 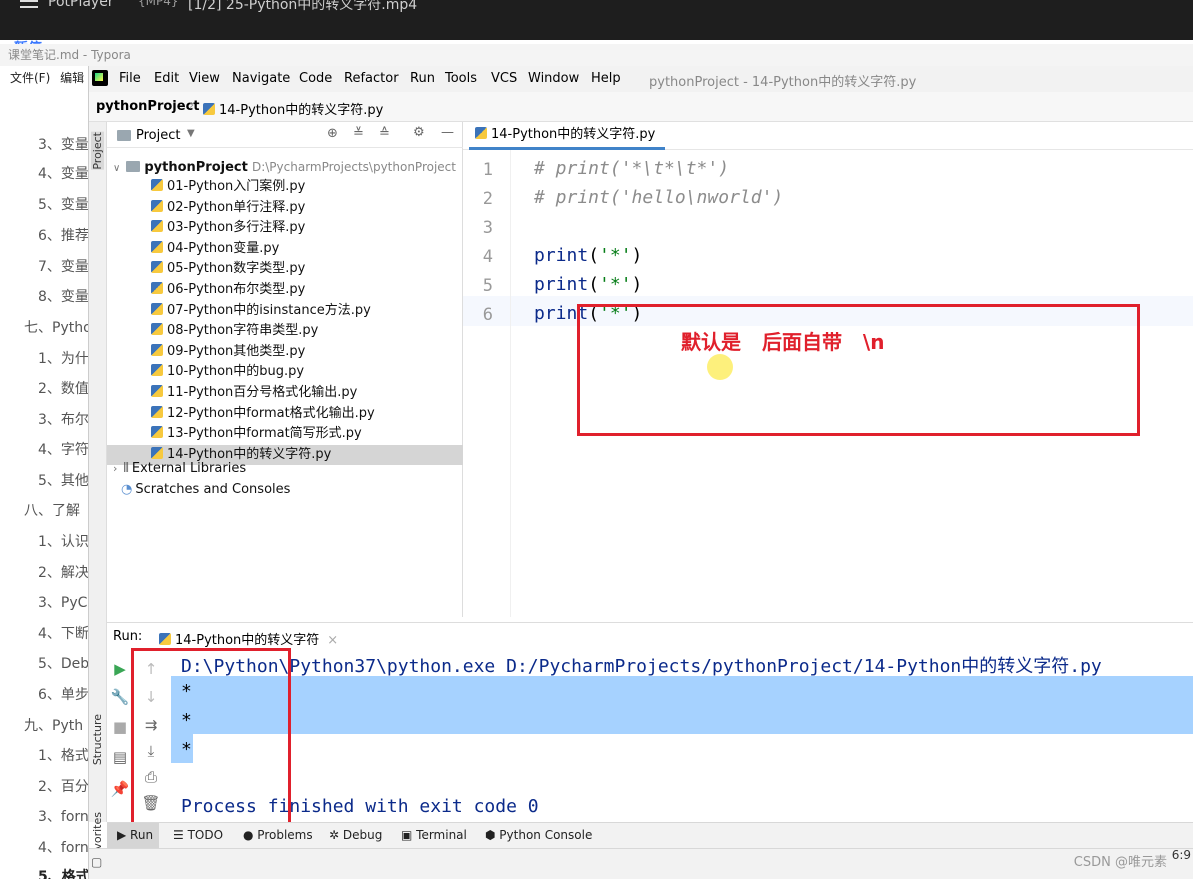 I want to click on wrench-icon: 🔧, so click(x=120, y=697).